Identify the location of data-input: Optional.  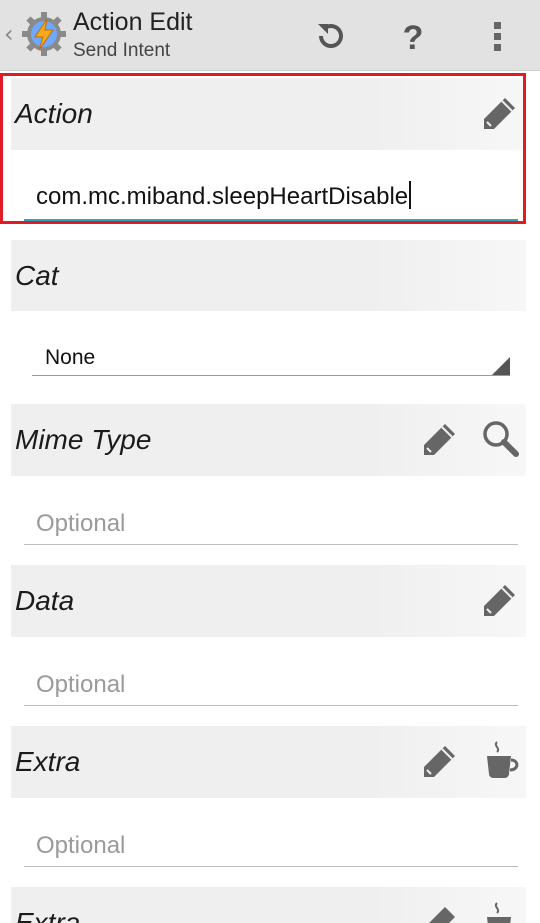
(271, 683).